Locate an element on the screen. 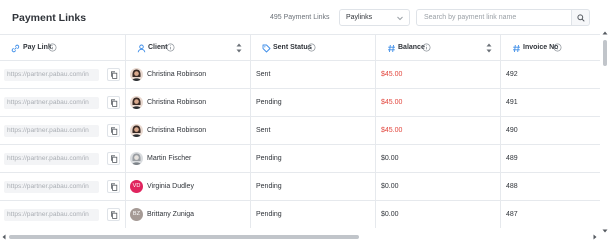 The height and width of the screenshot is (246, 615). search-icon is located at coordinates (581, 18).